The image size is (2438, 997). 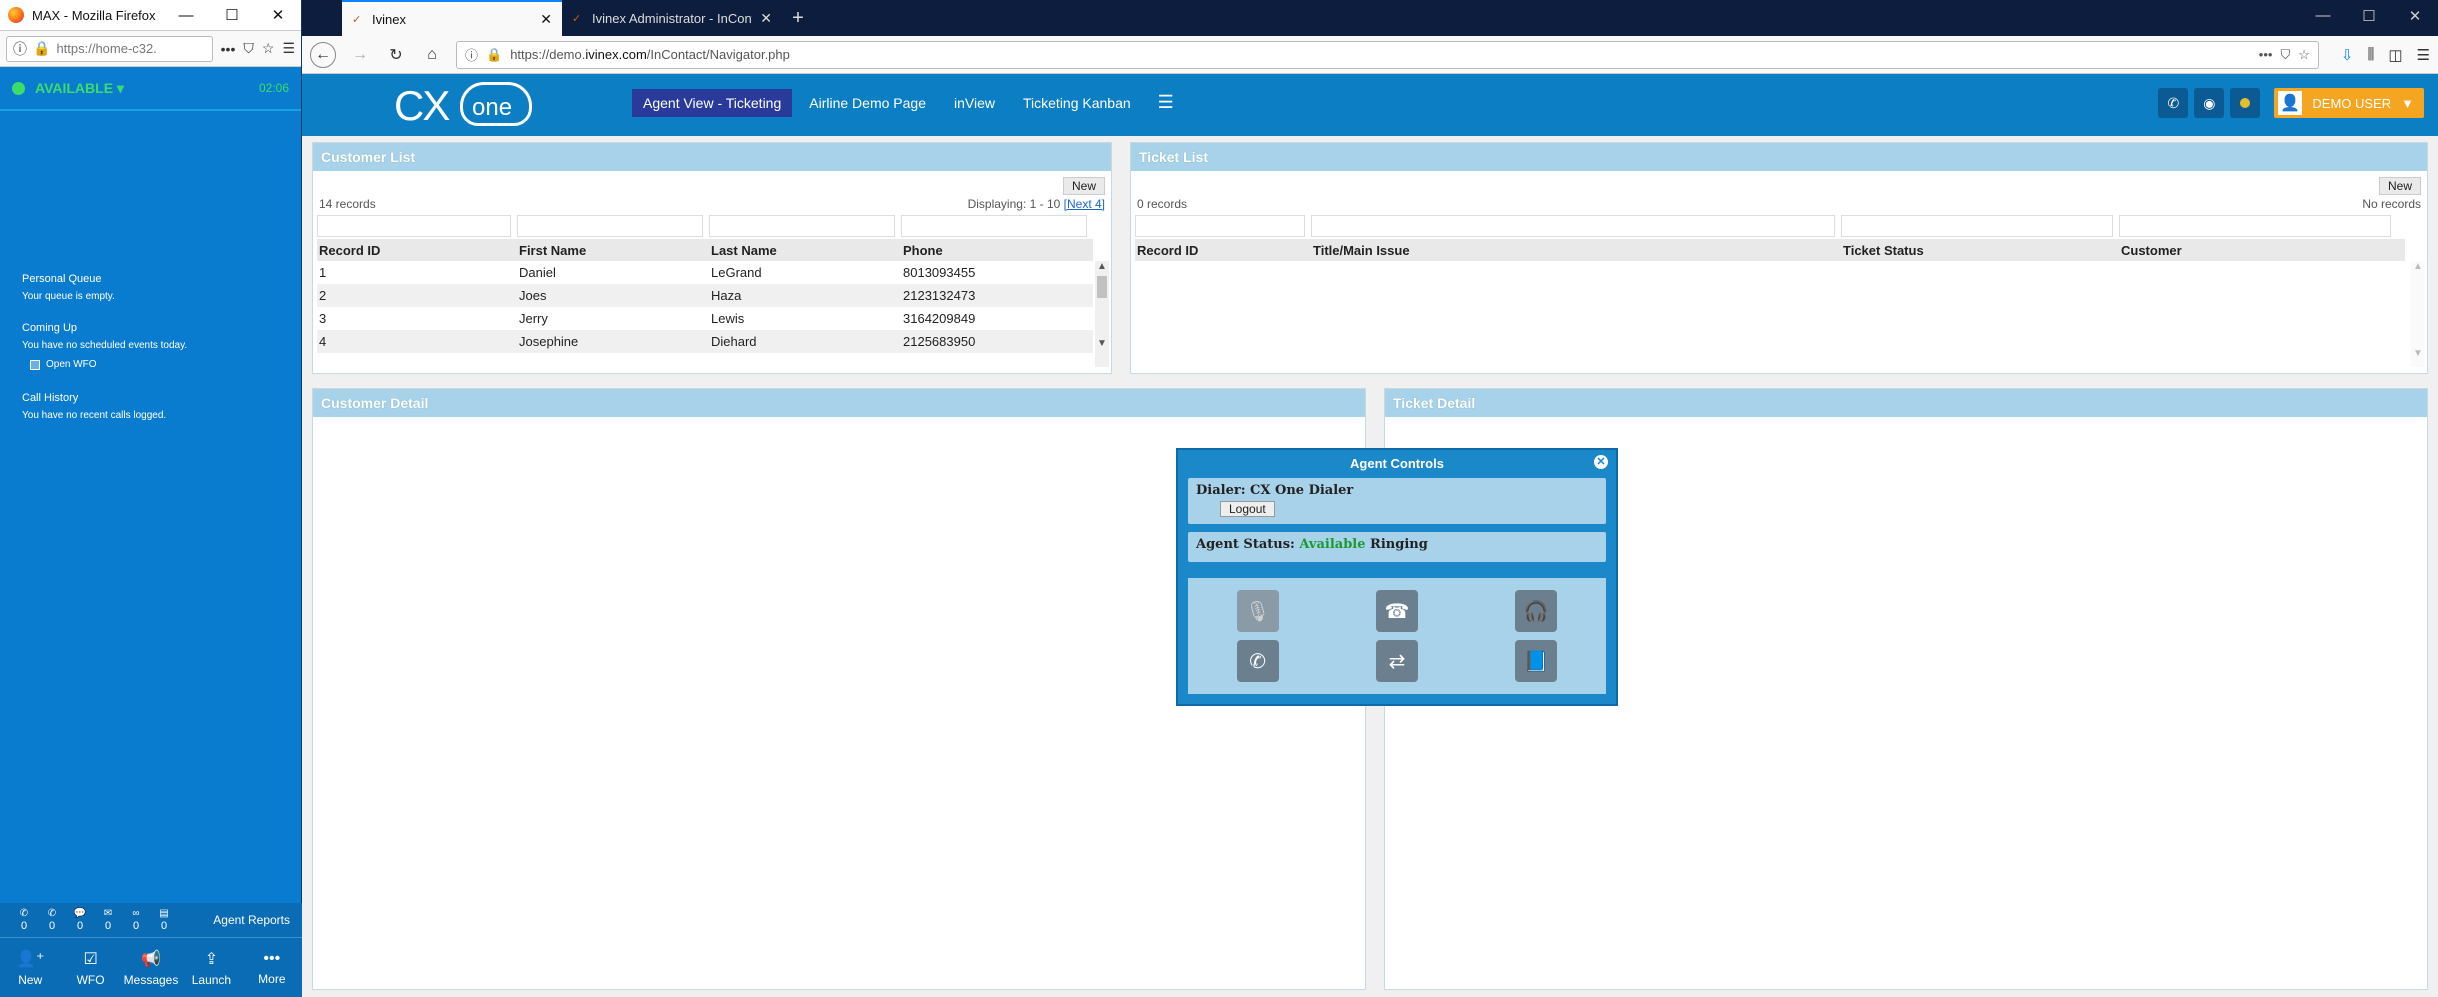 I want to click on filter-first-name-input, so click(x=610, y=226).